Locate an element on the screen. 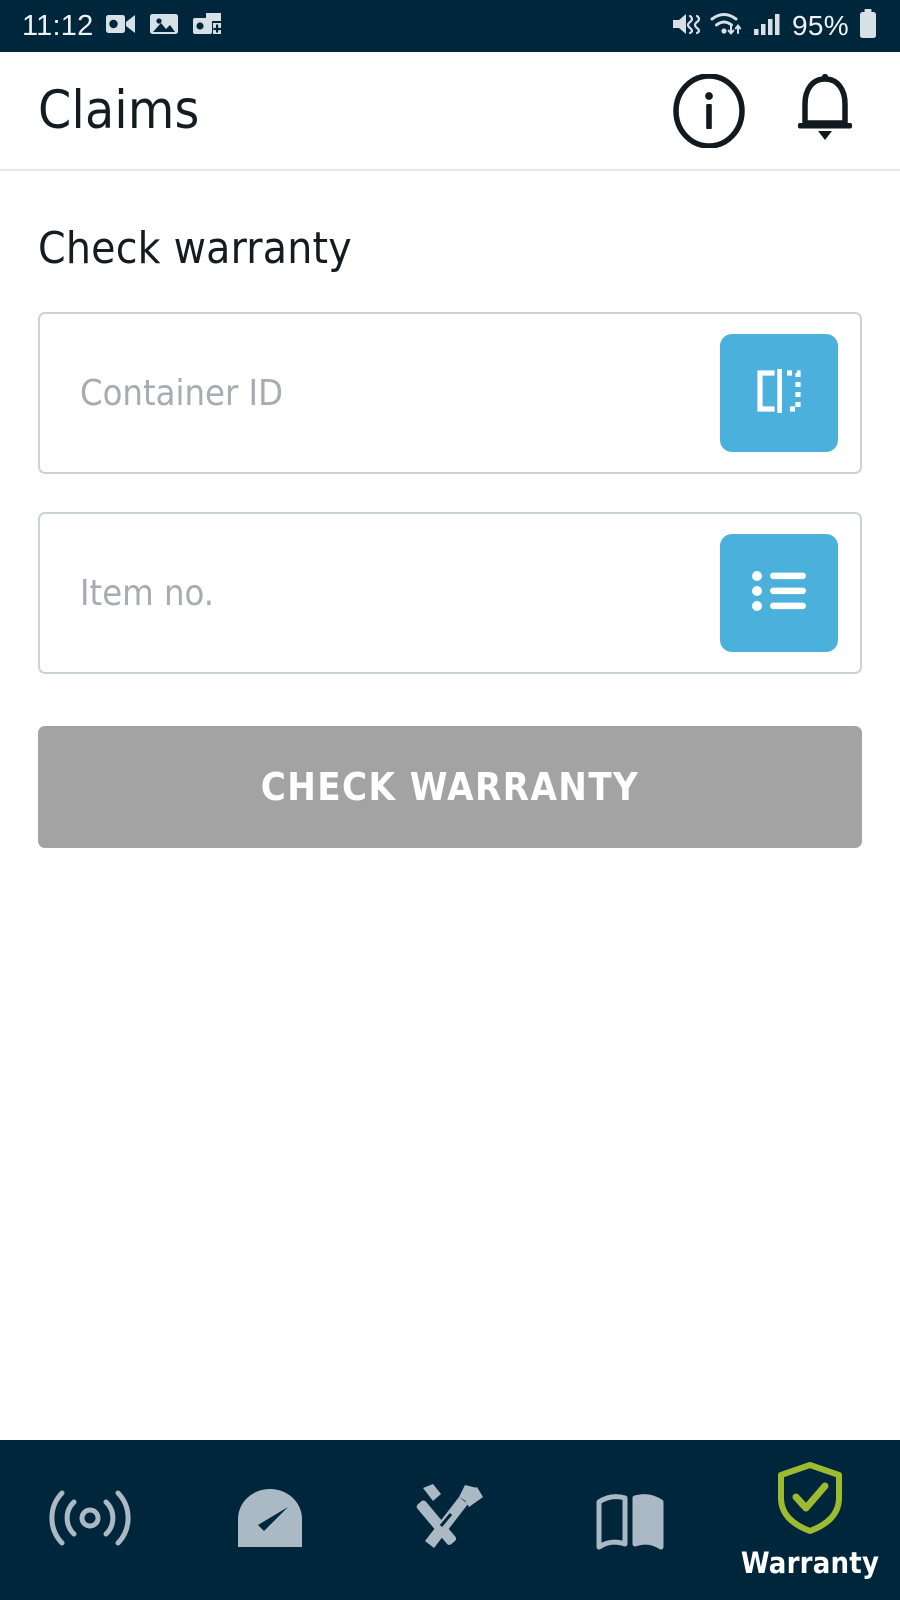 The width and height of the screenshot is (900, 1600). battery-percent-label: 95% is located at coordinates (820, 25).